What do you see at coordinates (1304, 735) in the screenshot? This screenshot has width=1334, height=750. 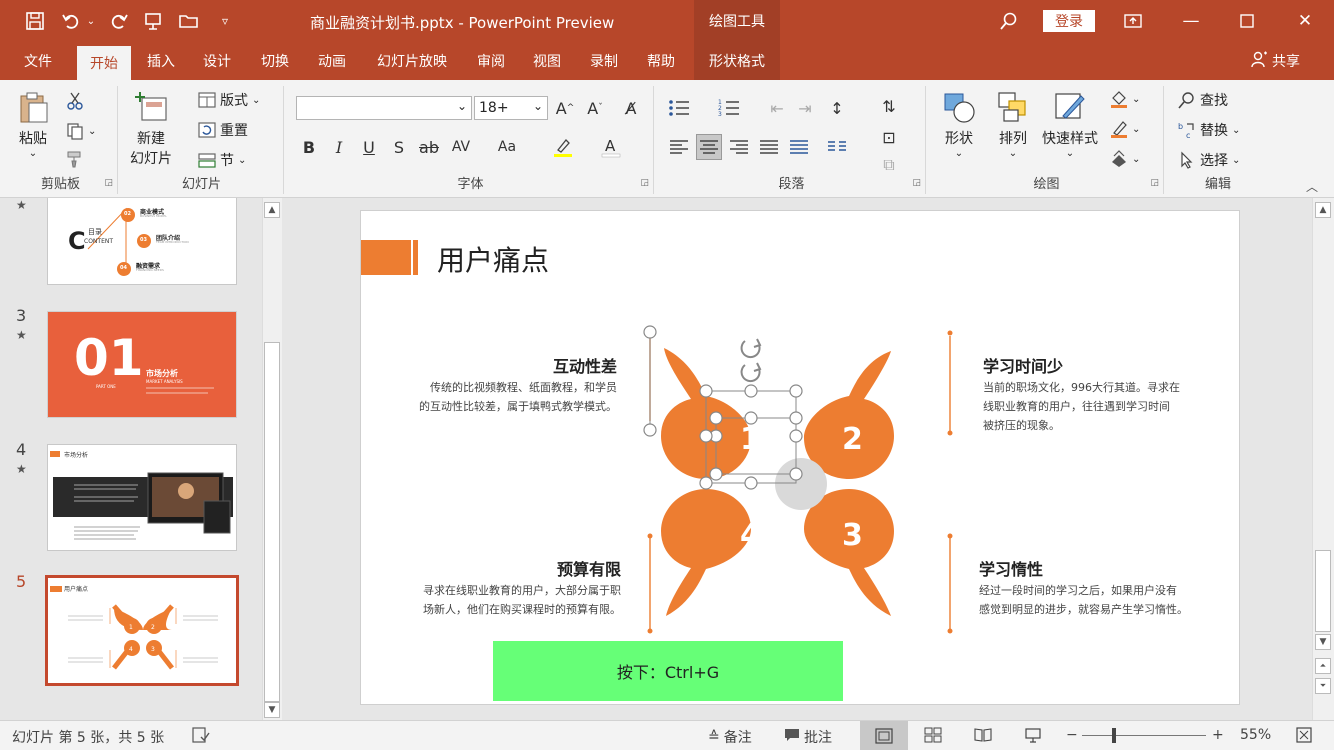 I see `fit-to-window-icon` at bounding box center [1304, 735].